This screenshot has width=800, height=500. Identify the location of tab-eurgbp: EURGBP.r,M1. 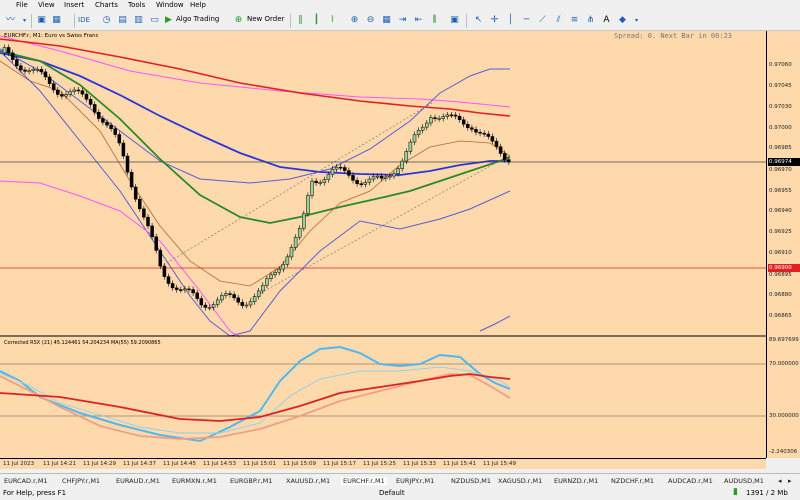
(251, 481).